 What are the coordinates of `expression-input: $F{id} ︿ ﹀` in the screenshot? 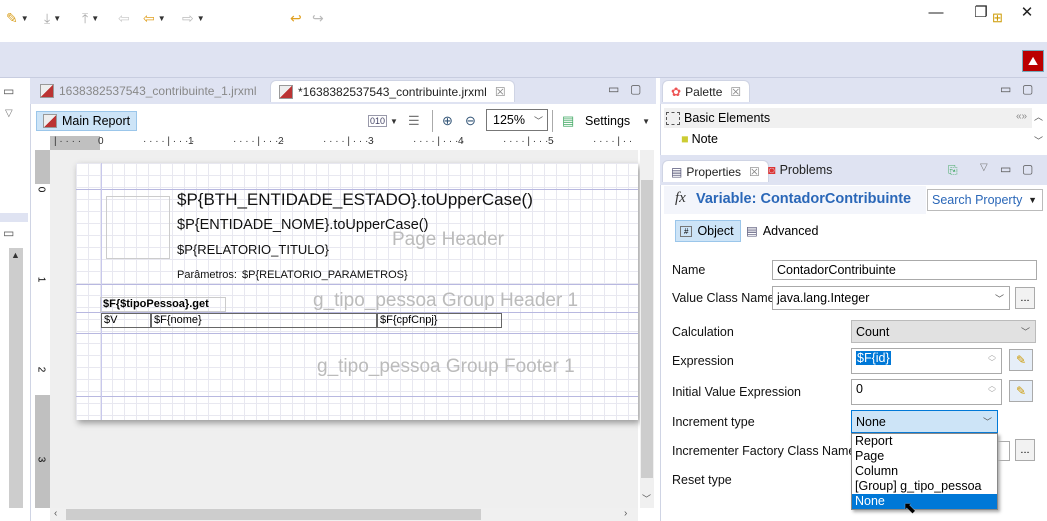 It's located at (926, 361).